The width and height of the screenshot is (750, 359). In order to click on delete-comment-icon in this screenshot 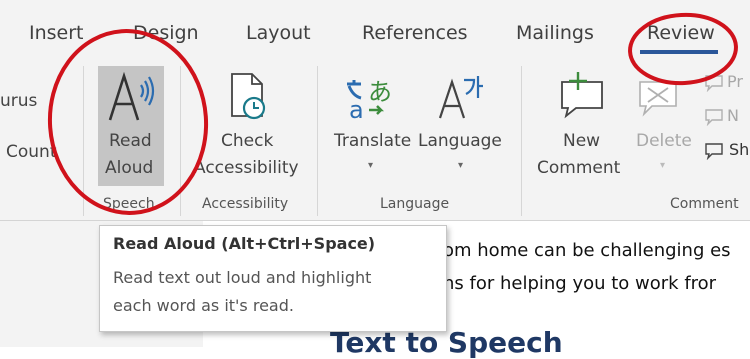, I will do `click(658, 99)`.